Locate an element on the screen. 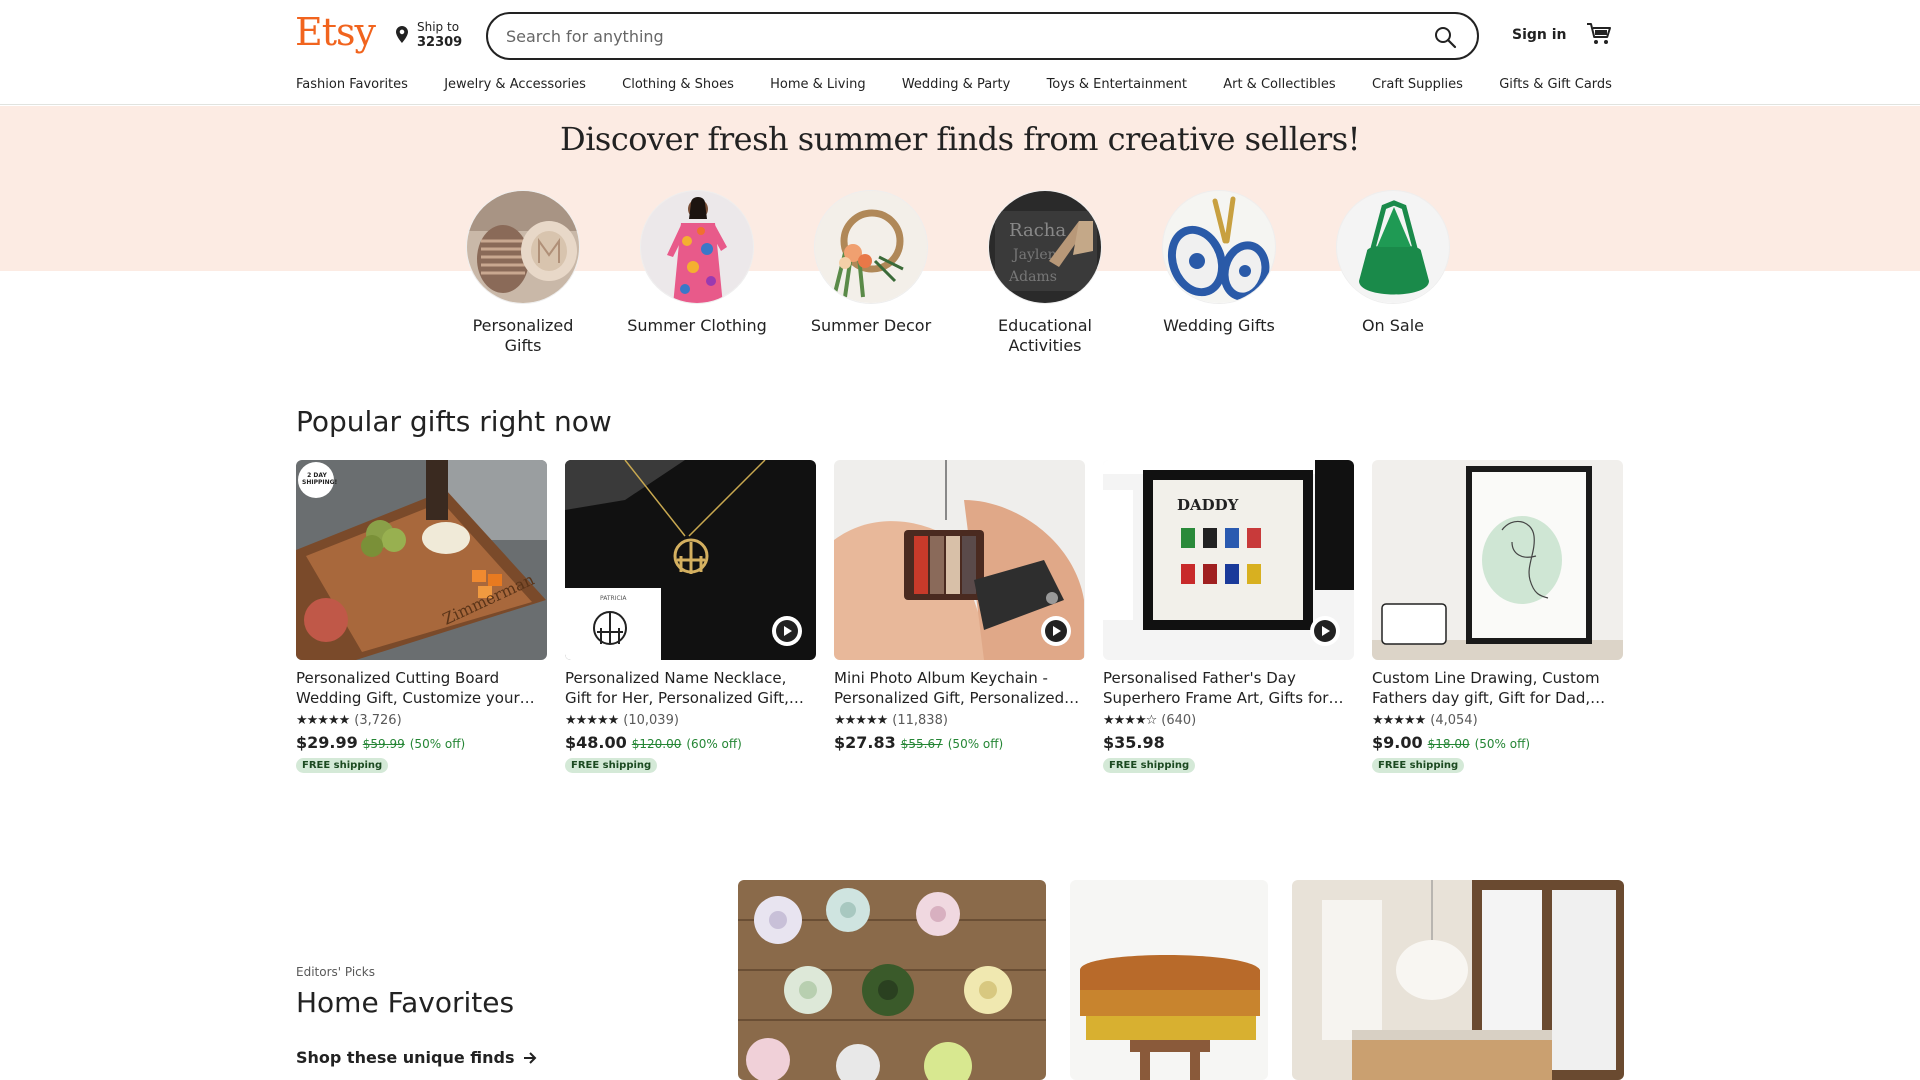 The width and height of the screenshot is (1920, 1080). ship-to-zip: 32309 is located at coordinates (440, 42).